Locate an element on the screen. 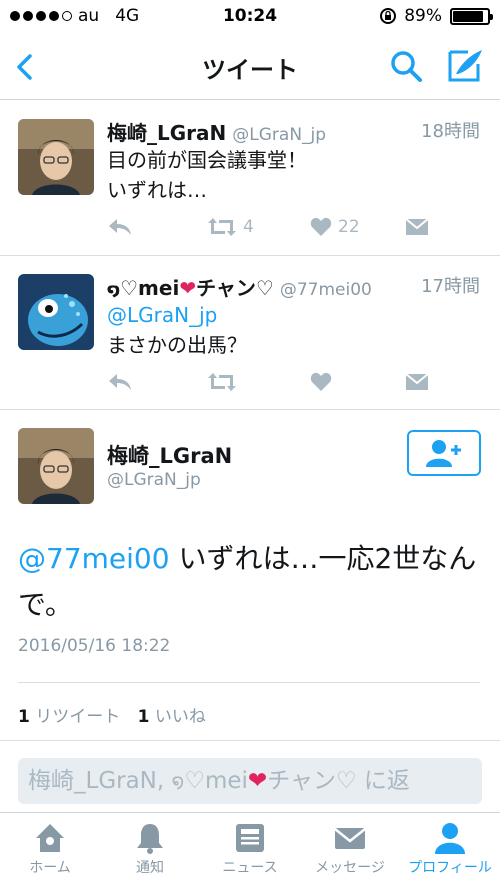 This screenshot has width=500, height=888. like-count: 22 is located at coordinates (349, 227).